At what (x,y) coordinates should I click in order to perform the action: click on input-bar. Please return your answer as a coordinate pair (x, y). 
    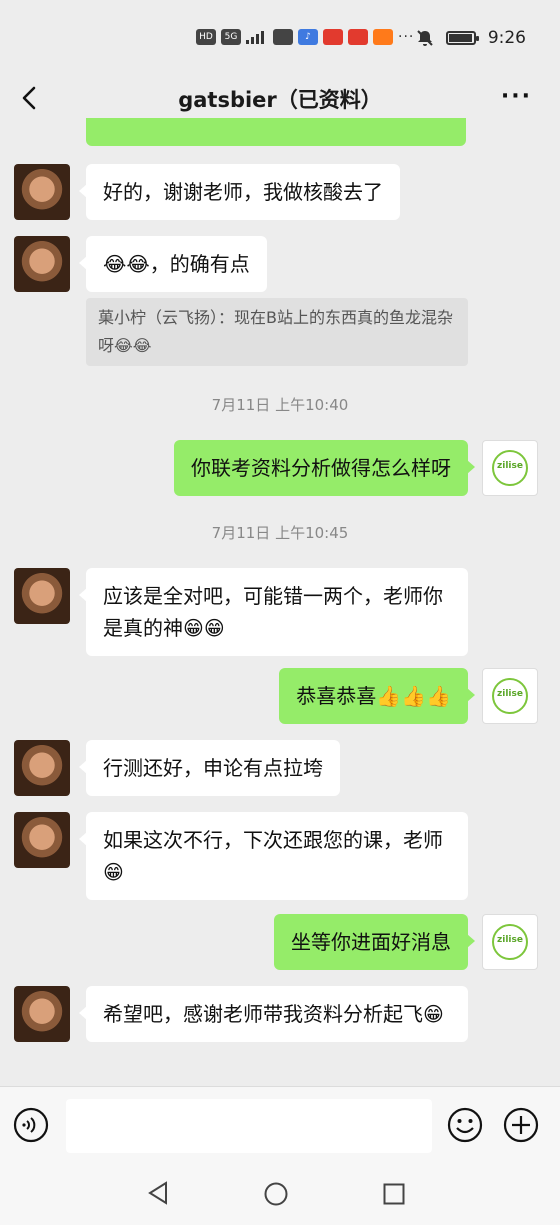
    Looking at the image, I should click on (280, 1125).